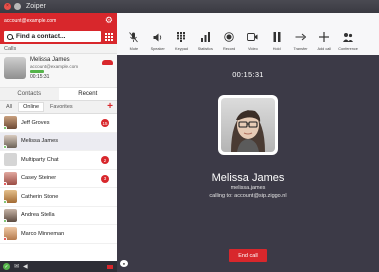 This screenshot has width=379, height=272. What do you see at coordinates (40, 159) in the screenshot?
I see `contact-name: Multiparty Chat` at bounding box center [40, 159].